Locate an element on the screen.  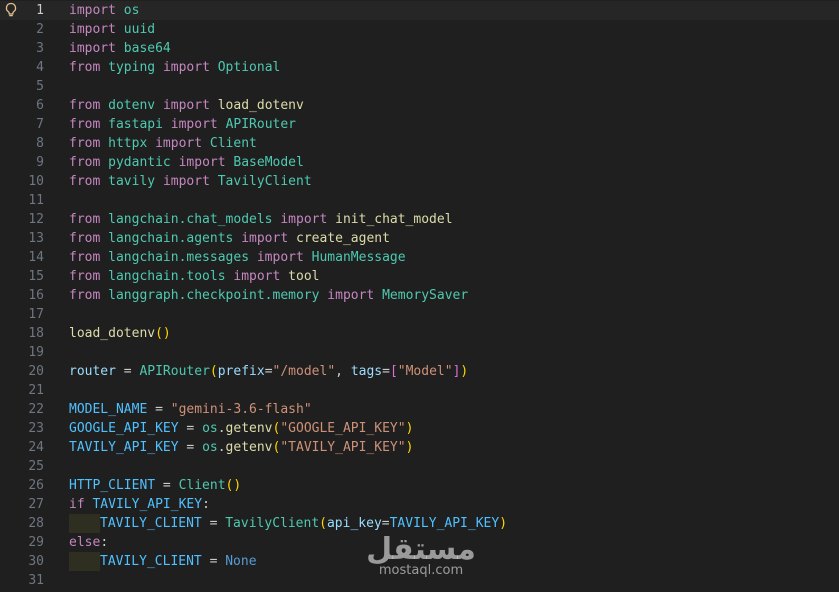
code-token: langchain.agents is located at coordinates (171, 238).